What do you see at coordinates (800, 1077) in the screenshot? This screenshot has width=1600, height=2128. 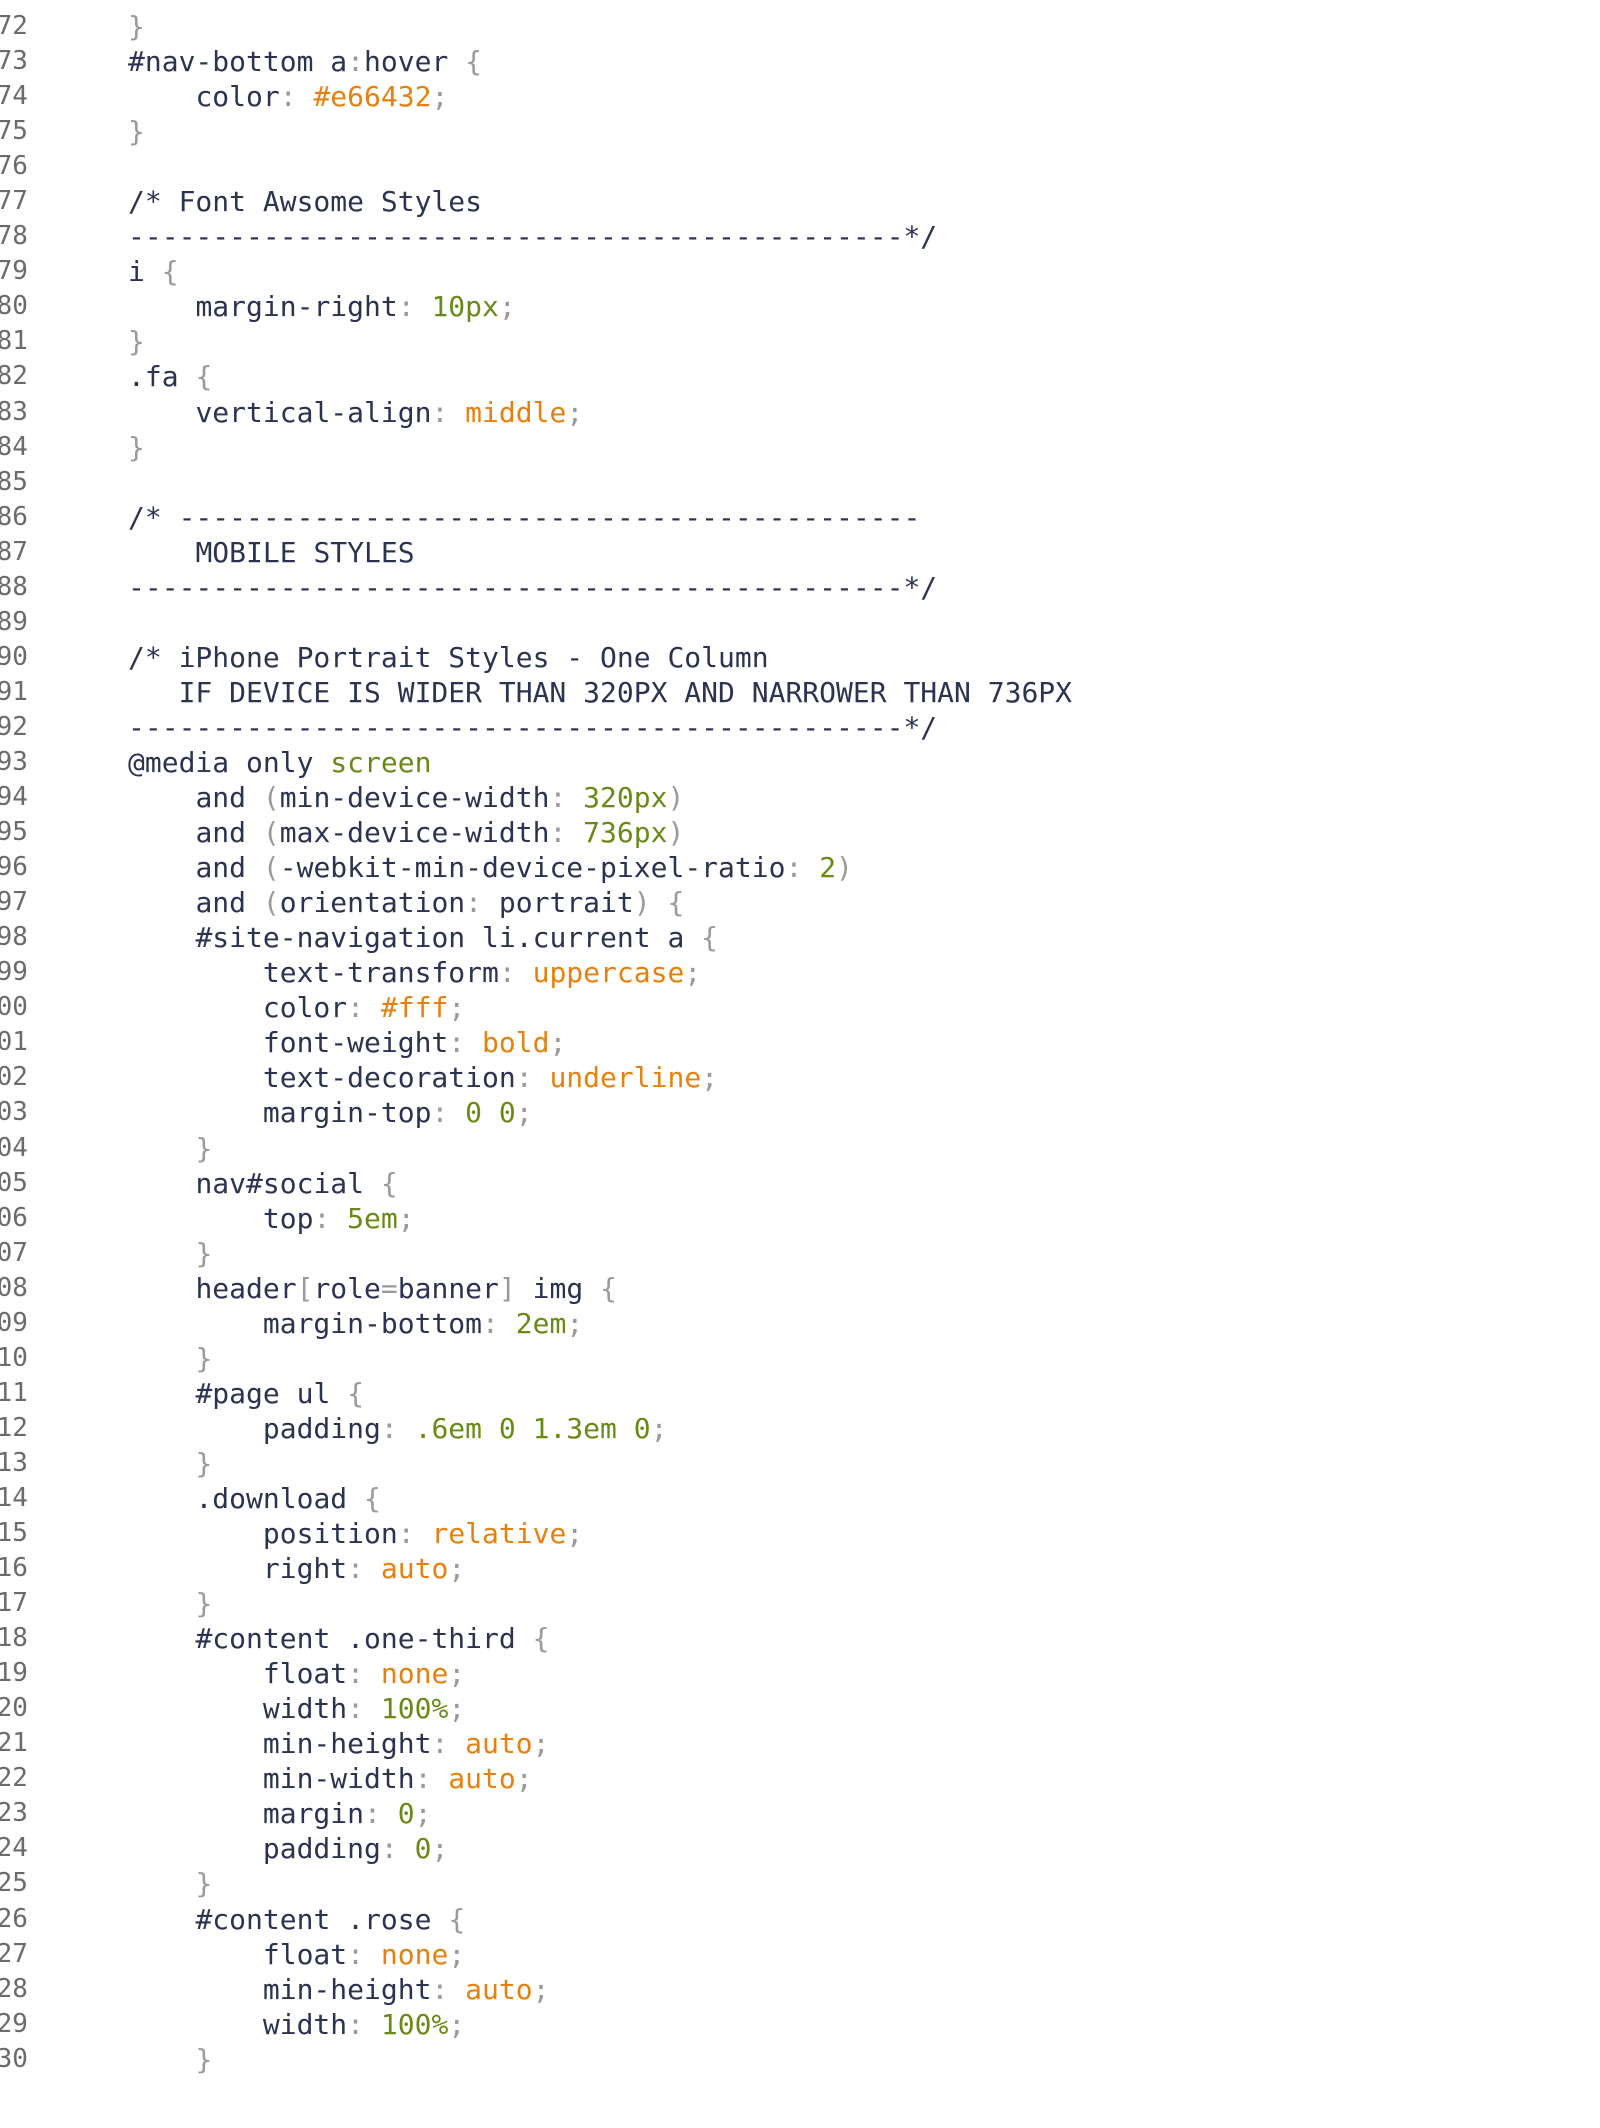 I see `code-line: 502 text-decoration: underline;` at bounding box center [800, 1077].